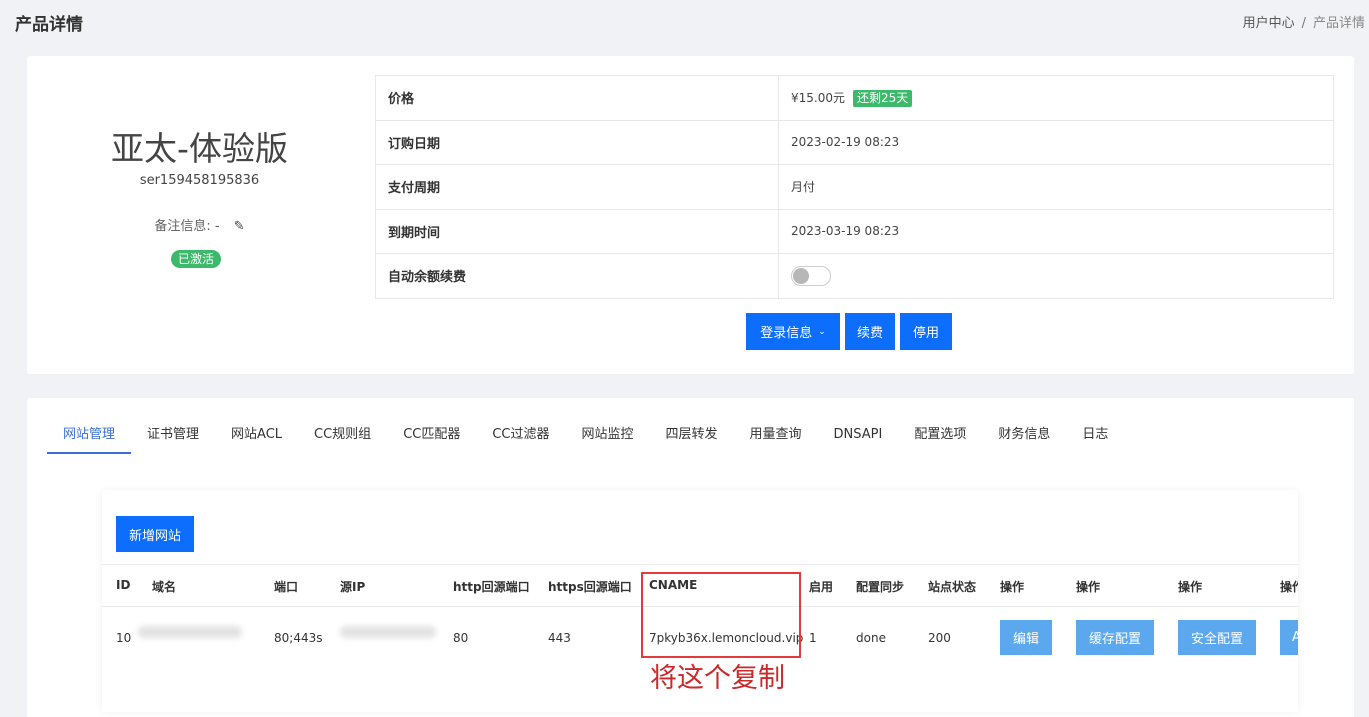  Describe the element at coordinates (124, 638) in the screenshot. I see `cell-id: 10` at that location.